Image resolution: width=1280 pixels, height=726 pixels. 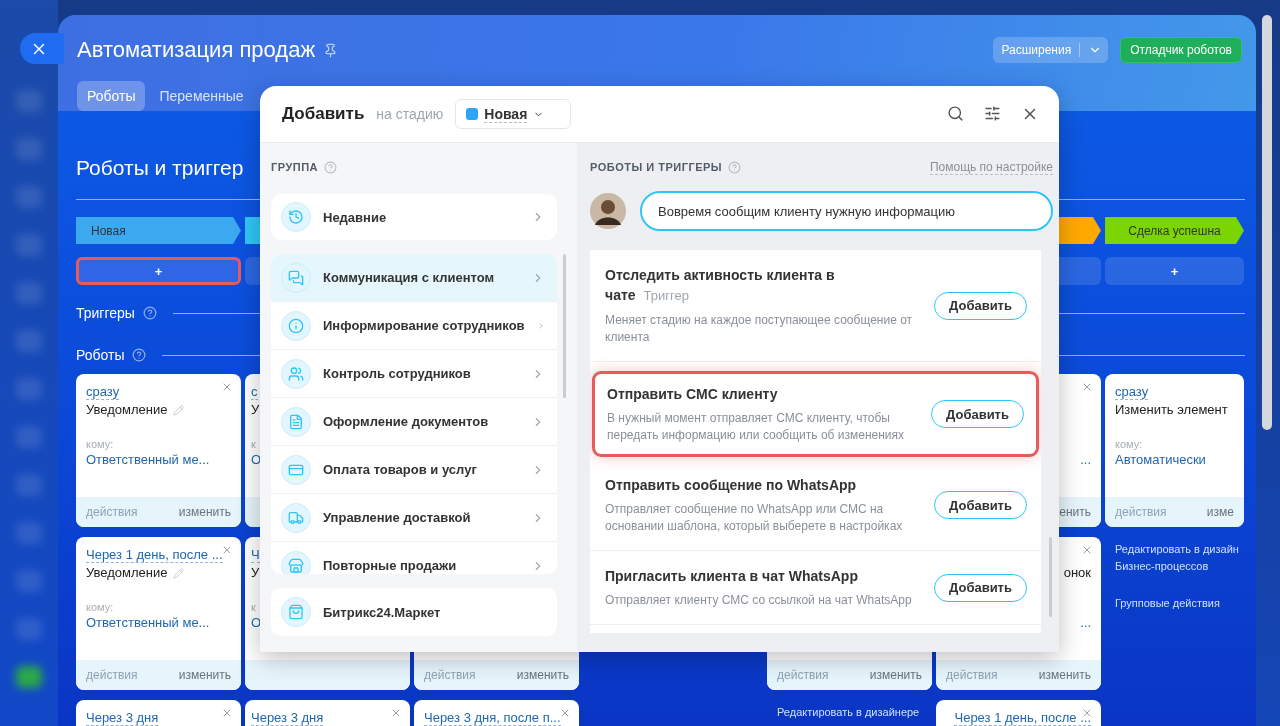 What do you see at coordinates (1220, 512) in the screenshot?
I see `edit-link: изме` at bounding box center [1220, 512].